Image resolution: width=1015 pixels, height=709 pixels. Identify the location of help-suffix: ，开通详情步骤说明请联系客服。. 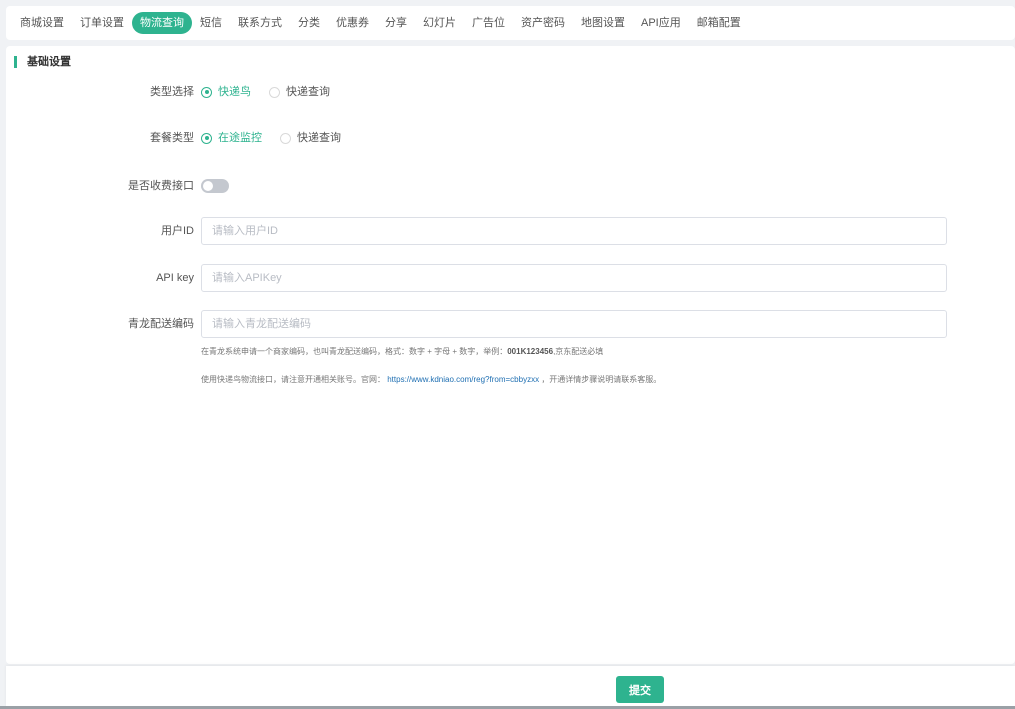
(601, 379).